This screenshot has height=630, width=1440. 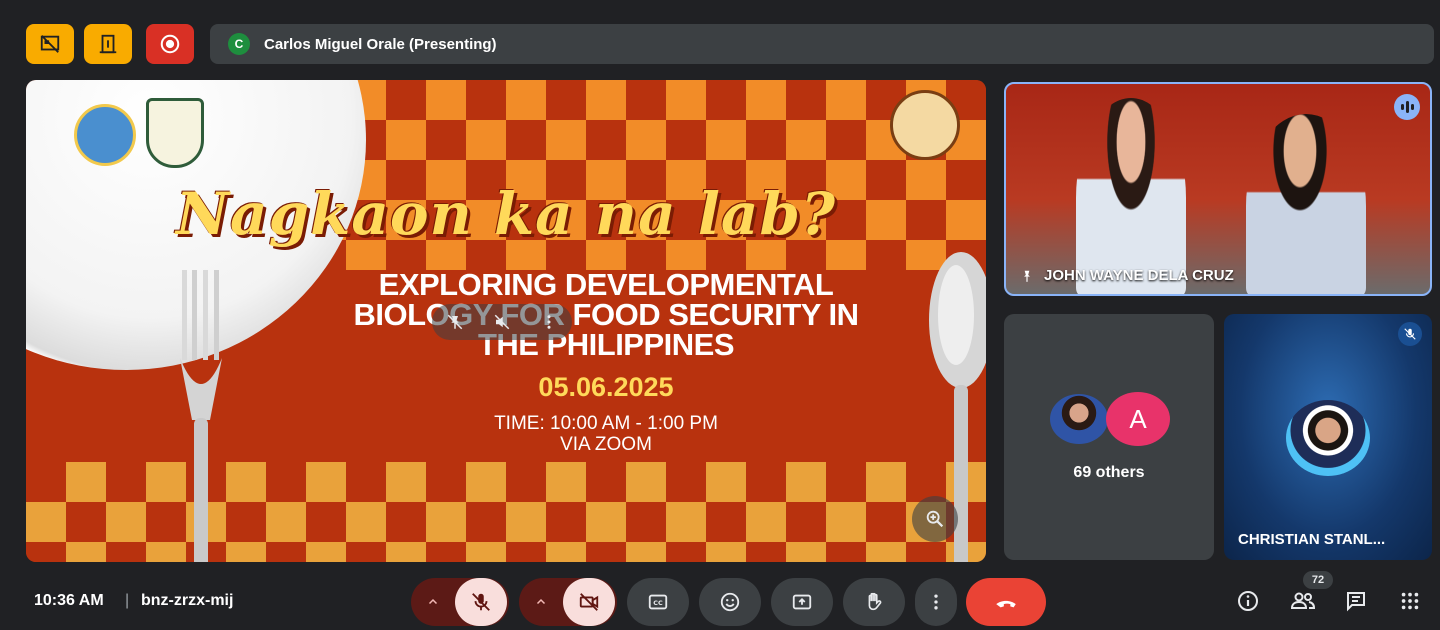 I want to click on activities-button, so click(x=1410, y=601).